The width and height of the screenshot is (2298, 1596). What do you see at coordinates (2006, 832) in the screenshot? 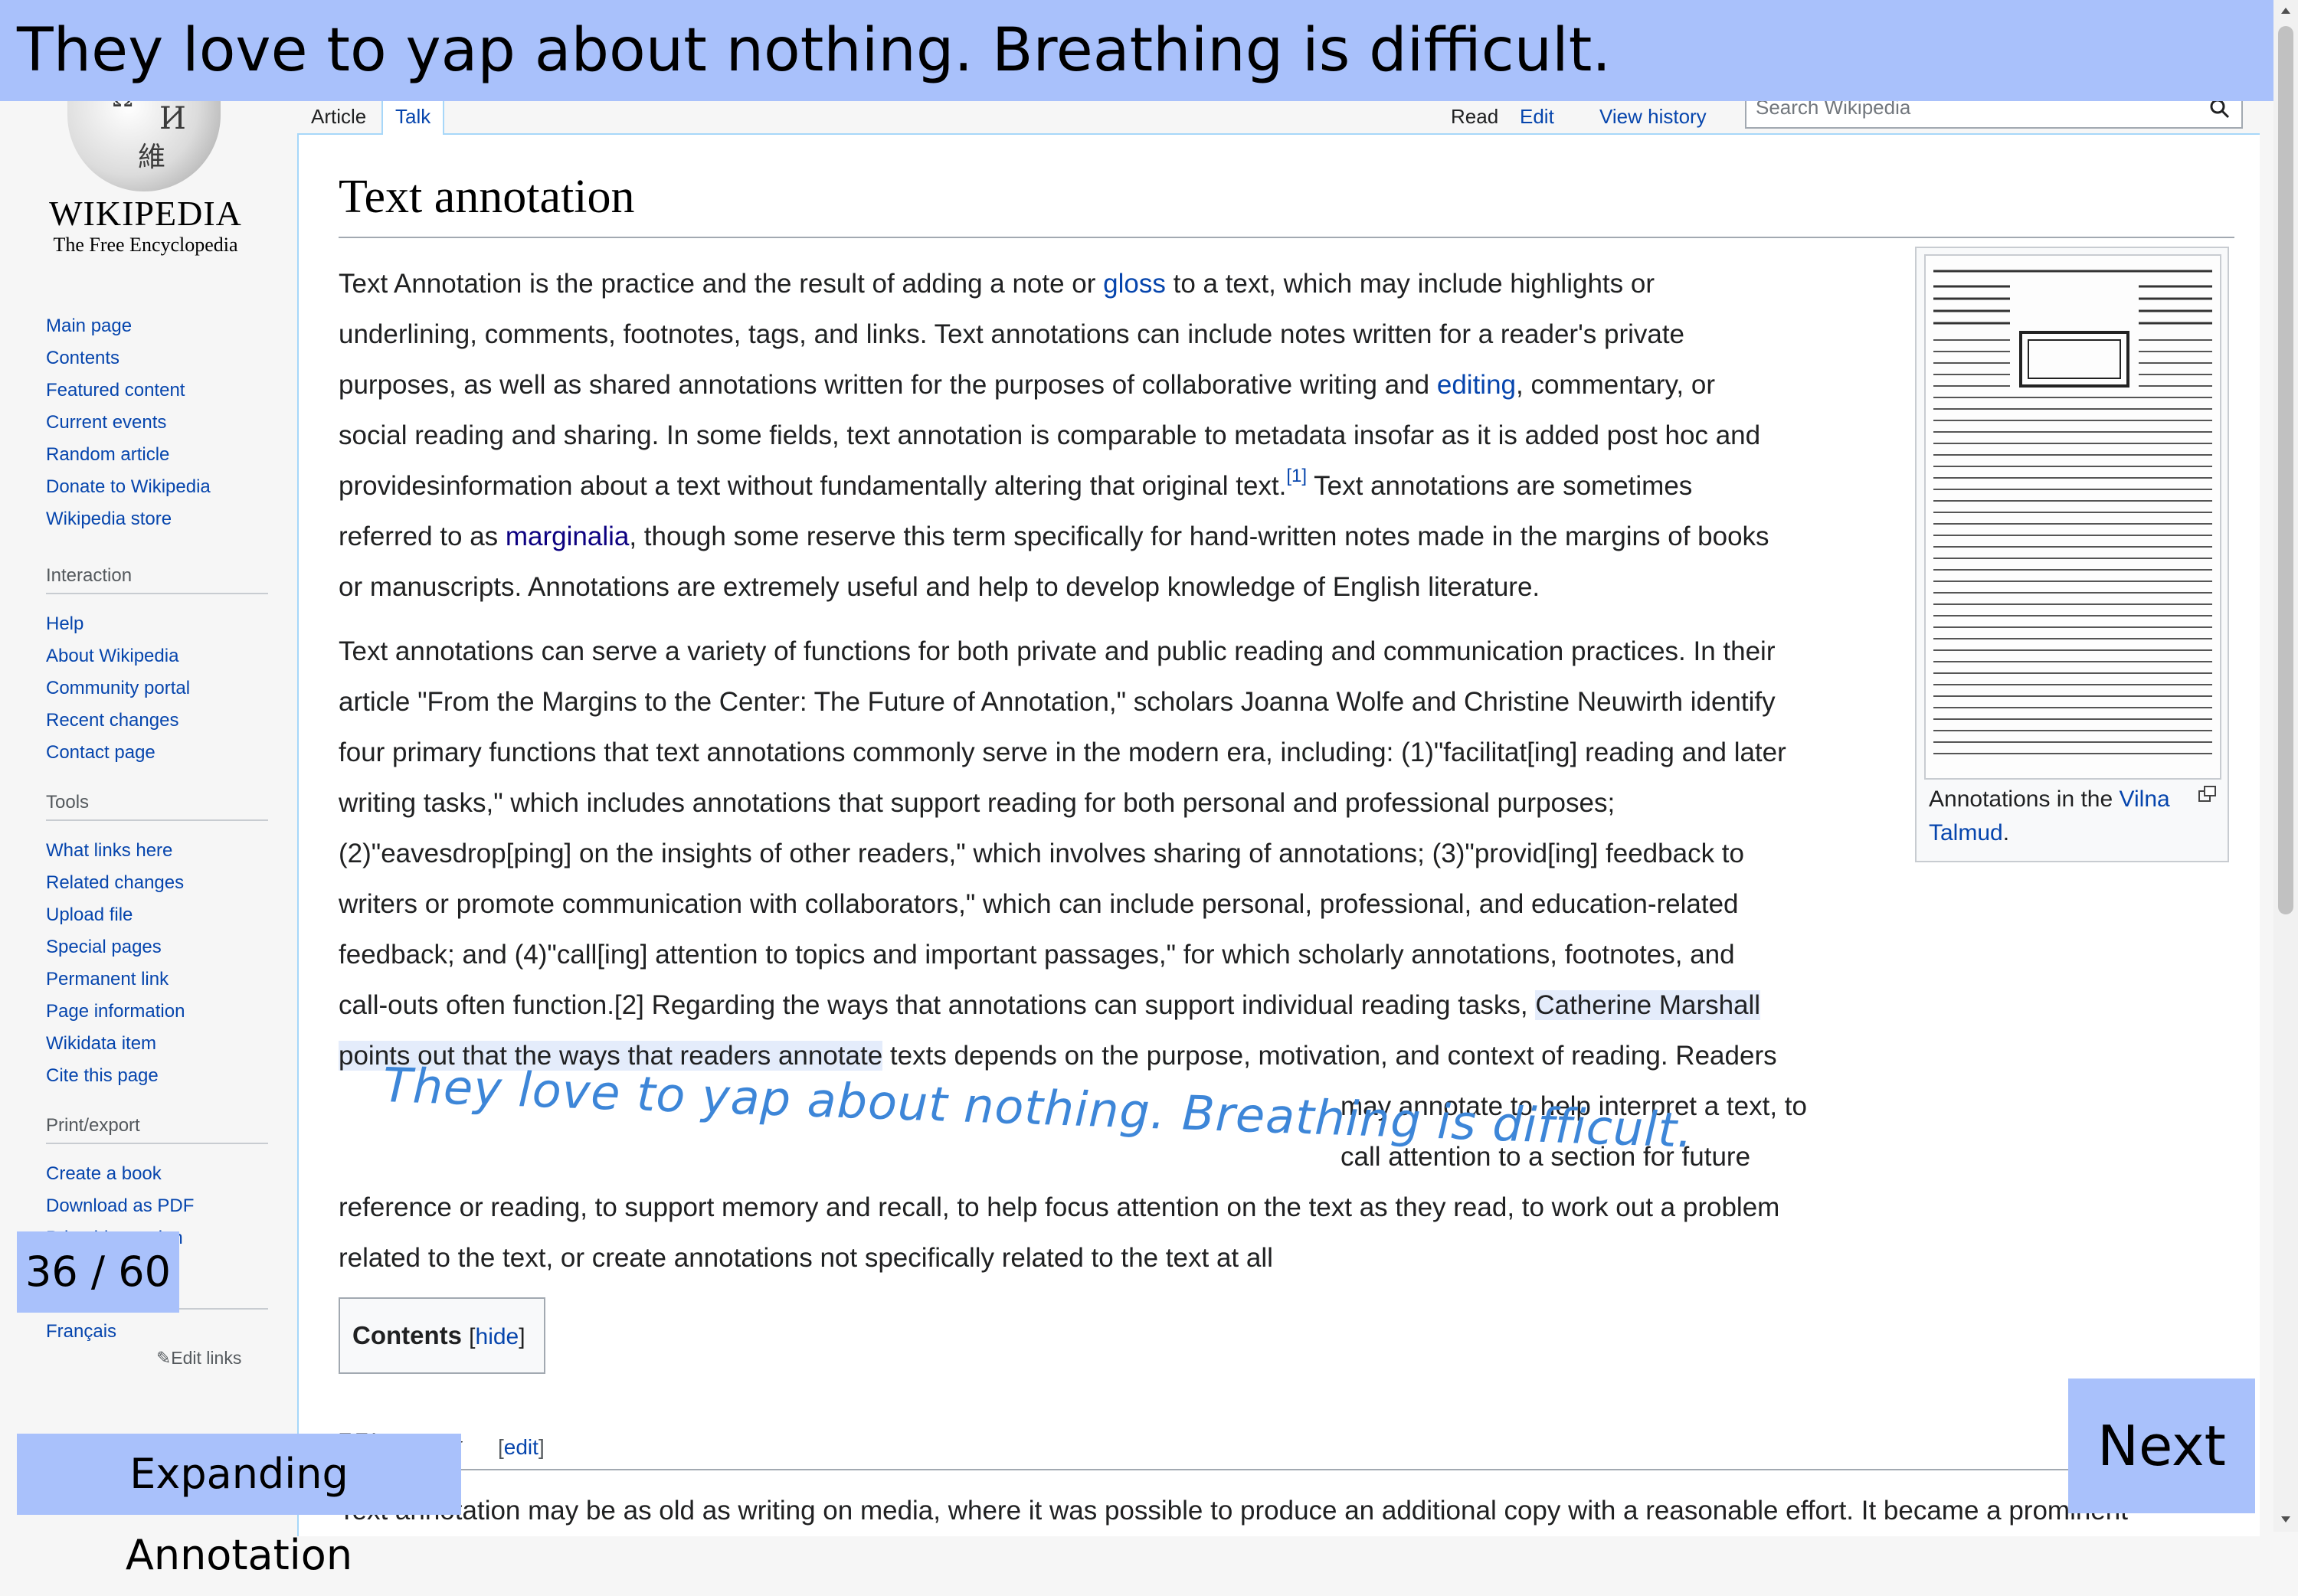
I see `caption-text: .` at bounding box center [2006, 832].